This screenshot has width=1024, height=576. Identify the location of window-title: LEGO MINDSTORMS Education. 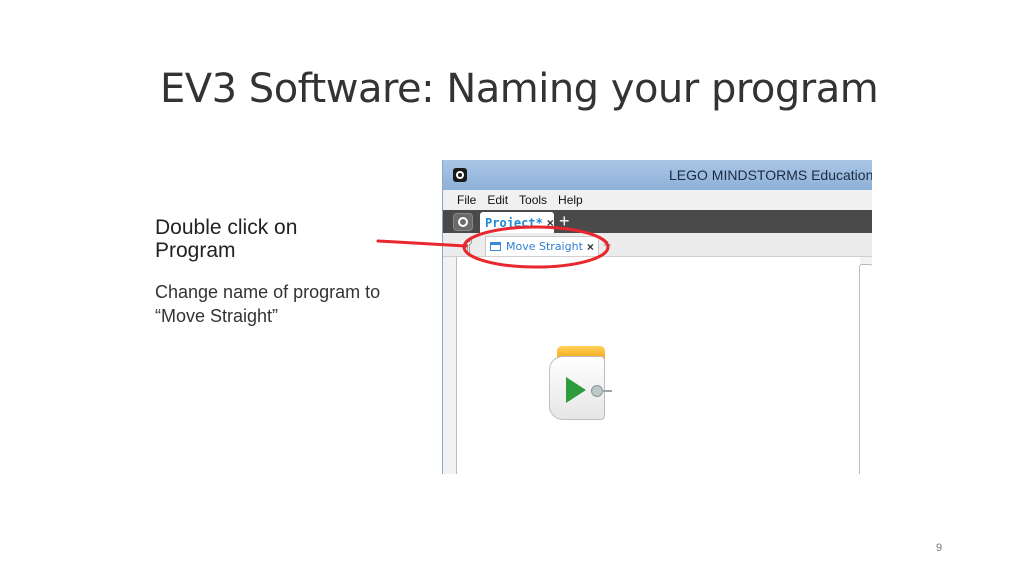
(770, 175).